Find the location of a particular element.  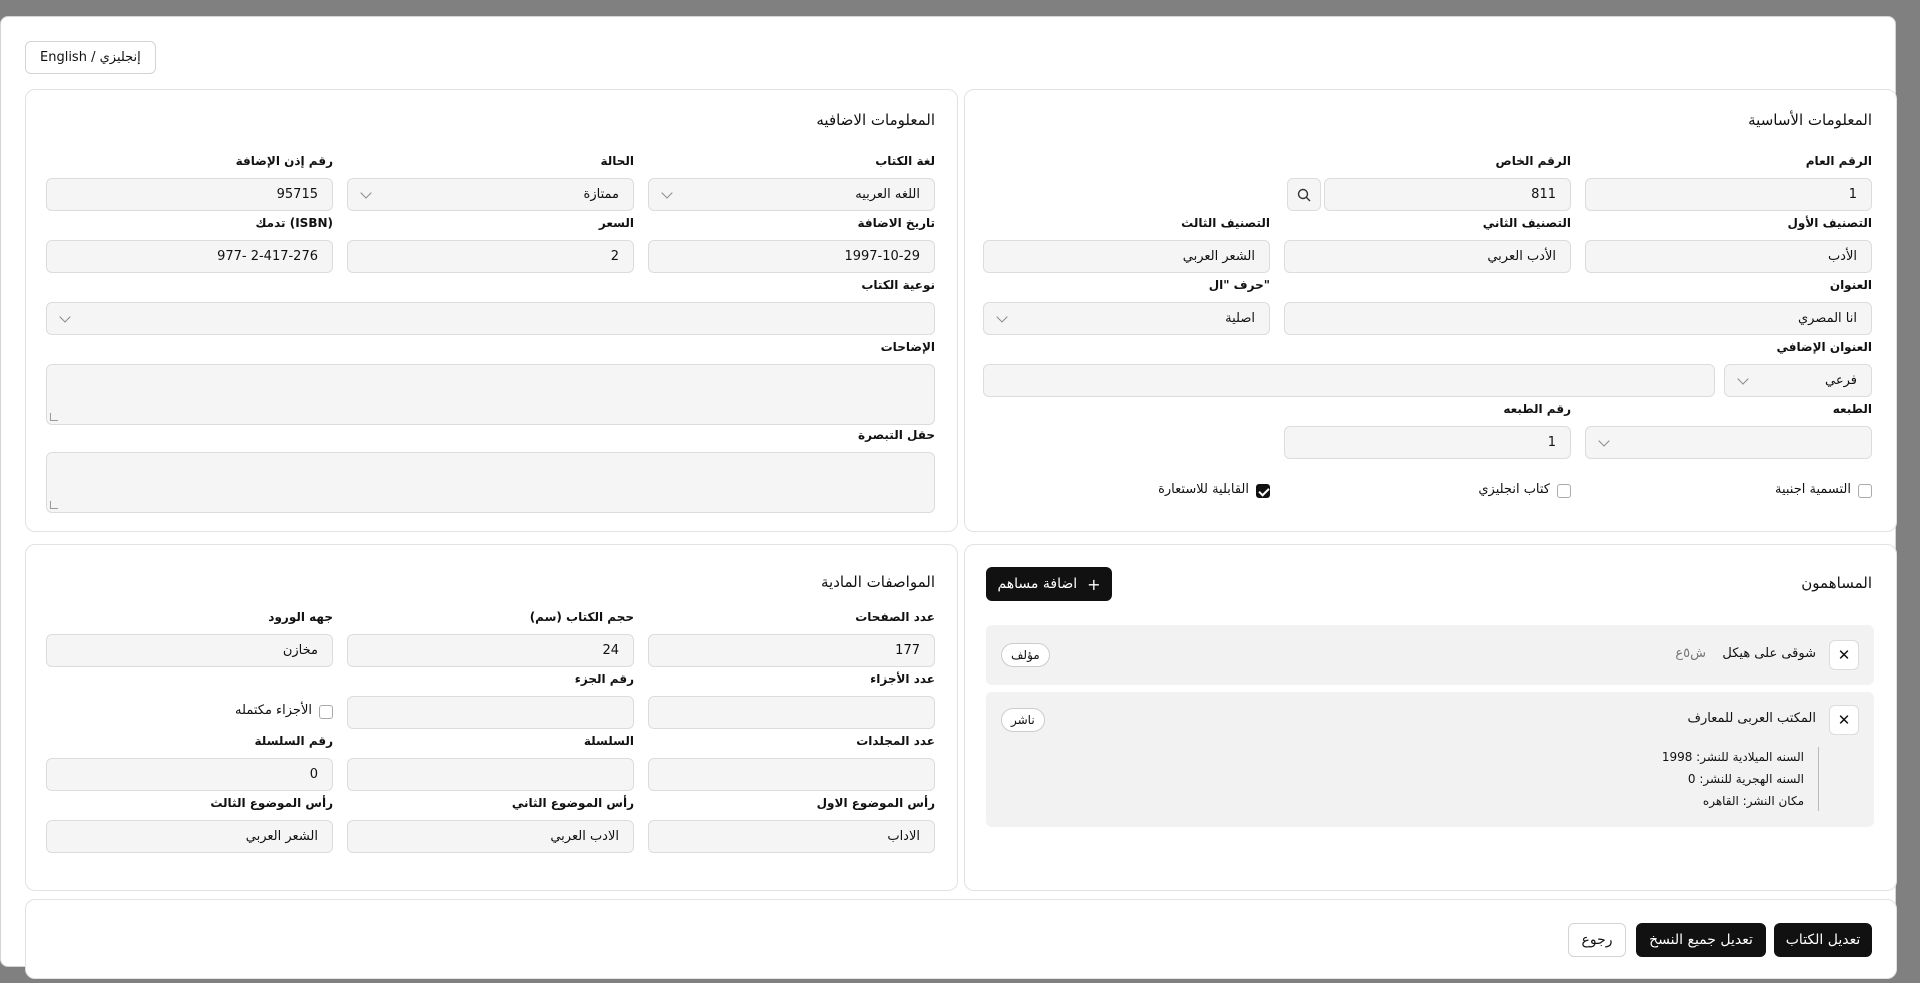

special-number-search-button is located at coordinates (1304, 194).